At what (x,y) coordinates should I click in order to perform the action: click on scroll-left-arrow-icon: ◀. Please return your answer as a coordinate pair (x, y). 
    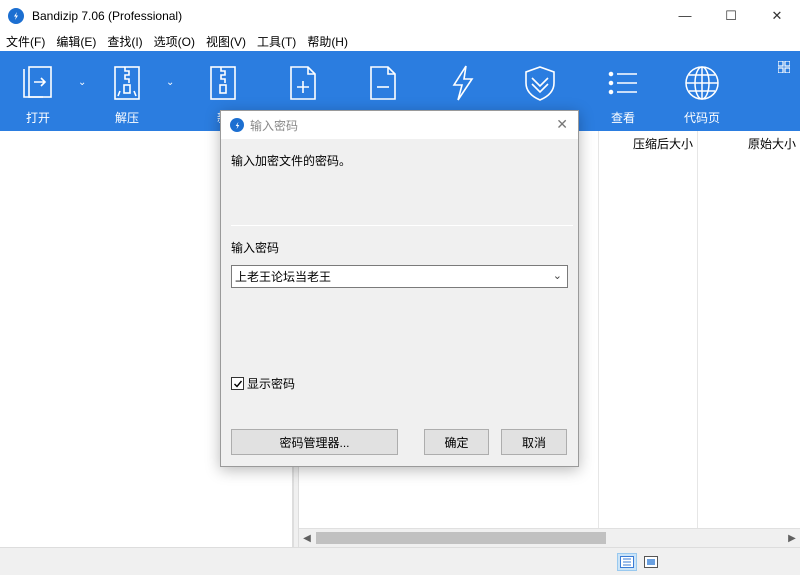
    Looking at the image, I should click on (307, 538).